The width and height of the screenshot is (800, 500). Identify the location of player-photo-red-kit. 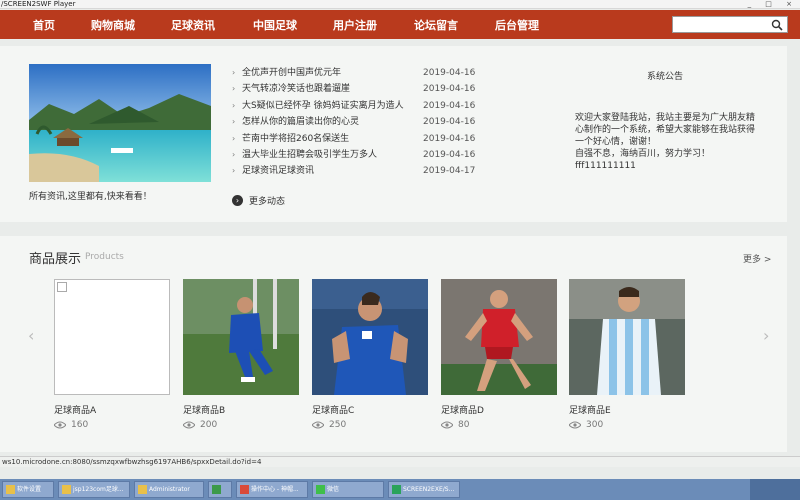
(499, 337).